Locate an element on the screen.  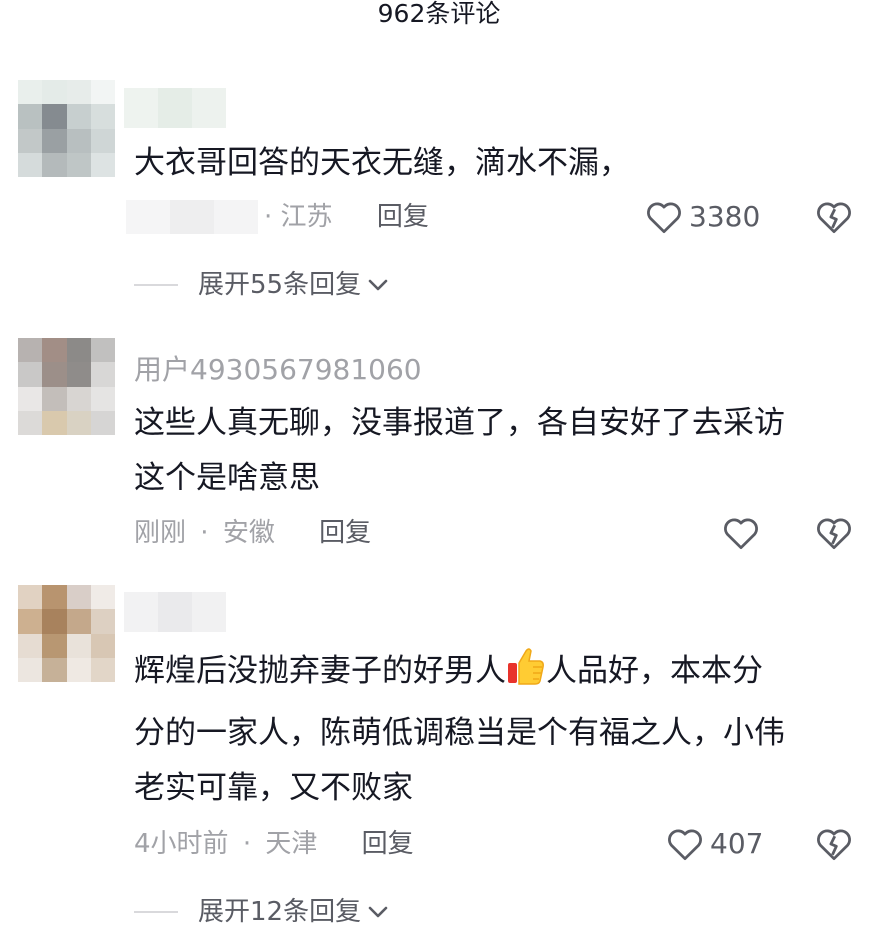
comment-text: 大衣哥回答的天衣无缝，滴水不漏， is located at coordinates (382, 163).